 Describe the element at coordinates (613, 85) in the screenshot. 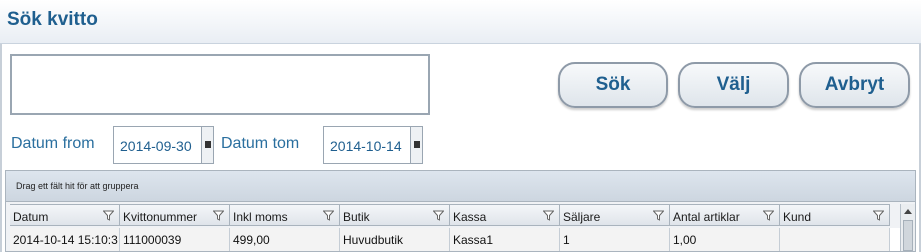

I see `search-button: Sök` at that location.